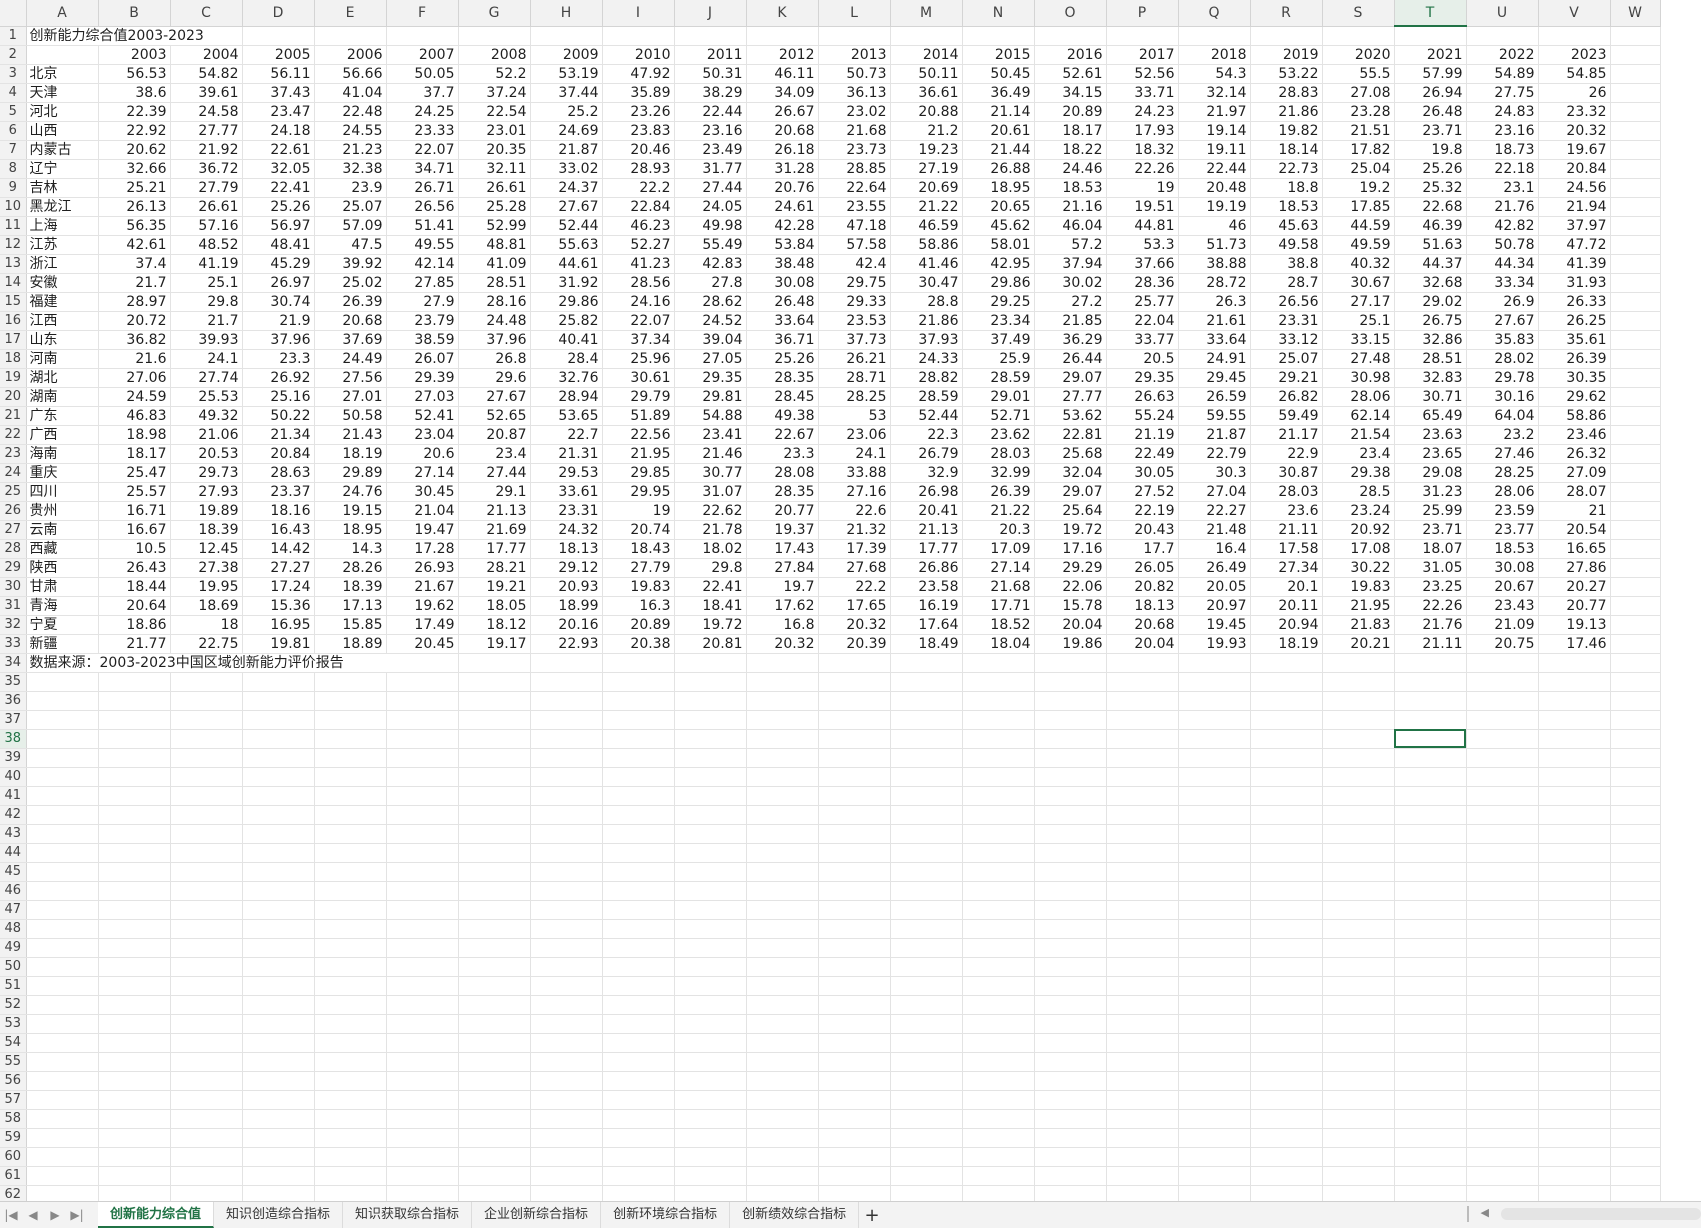  What do you see at coordinates (1286, 473) in the screenshot?
I see `value-cell: 30.87` at bounding box center [1286, 473].